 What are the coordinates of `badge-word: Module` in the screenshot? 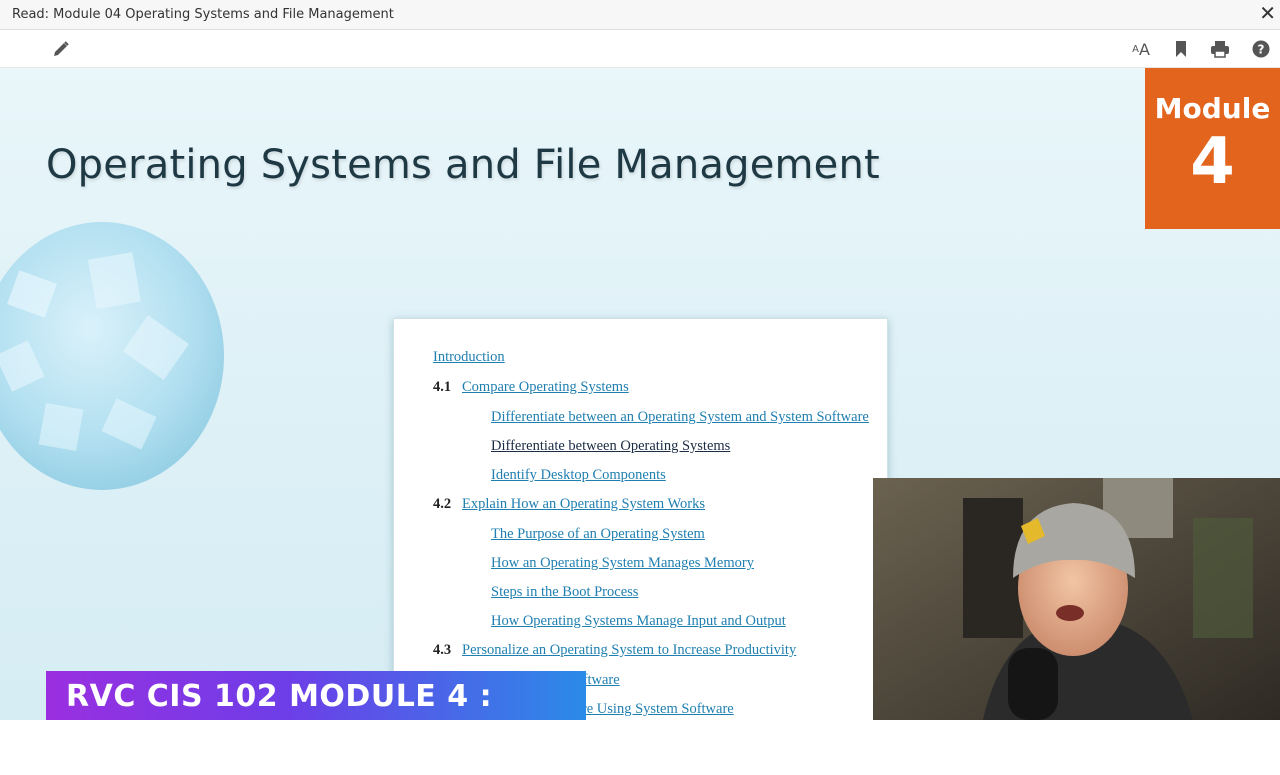 It's located at (1212, 108).